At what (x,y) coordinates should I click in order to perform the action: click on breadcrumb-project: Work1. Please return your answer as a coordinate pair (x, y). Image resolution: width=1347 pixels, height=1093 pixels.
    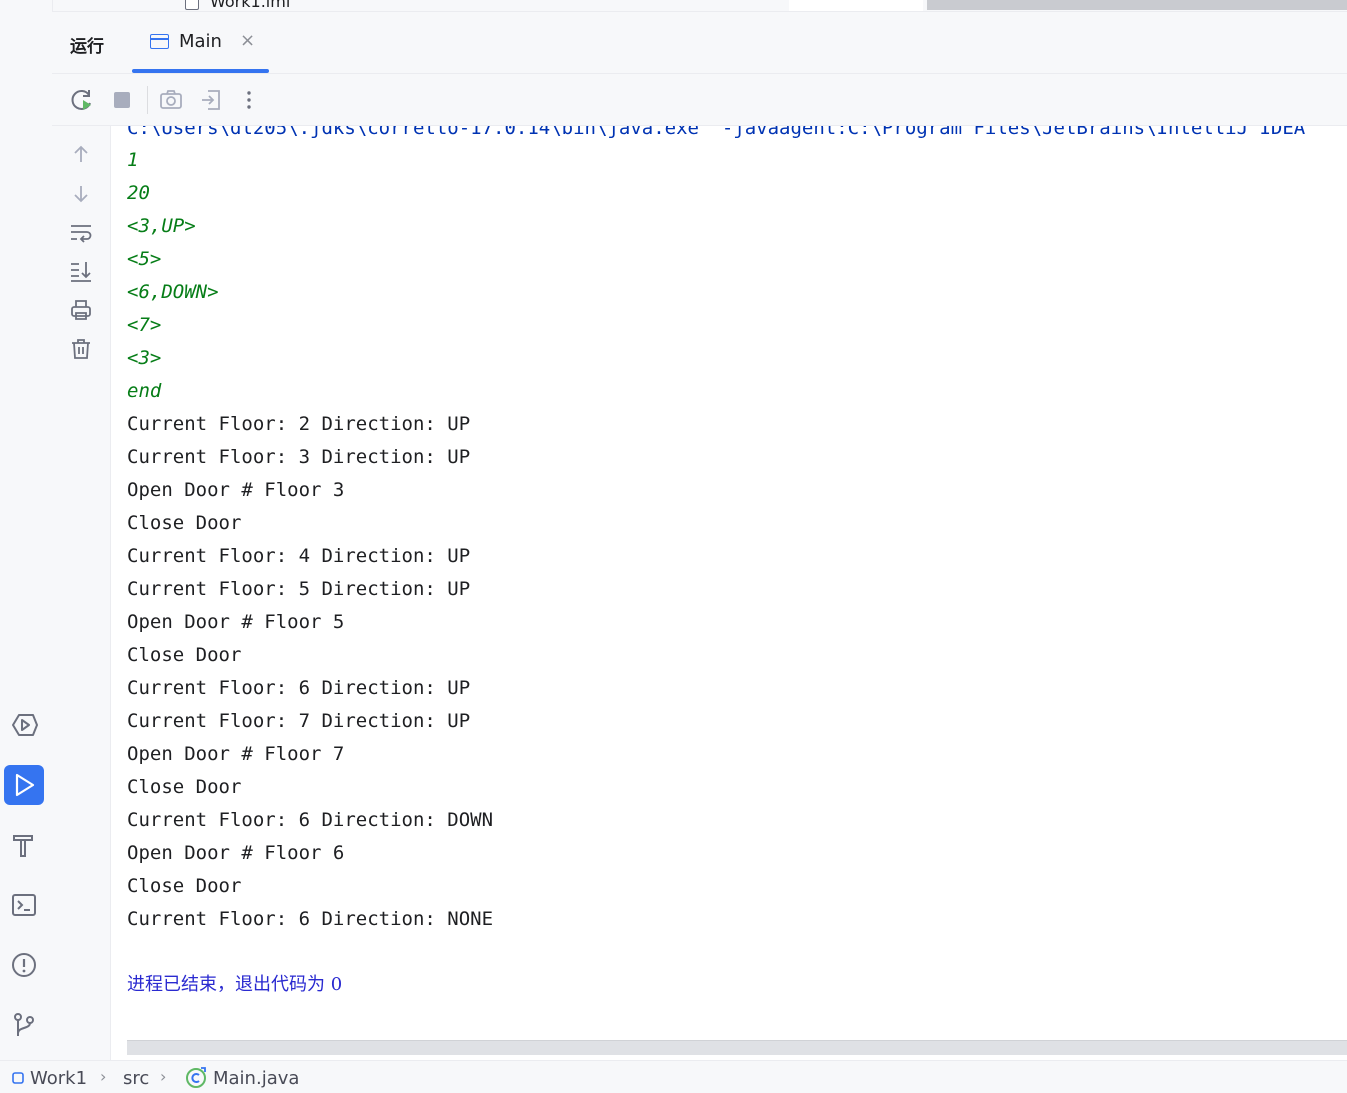
    Looking at the image, I should click on (58, 1078).